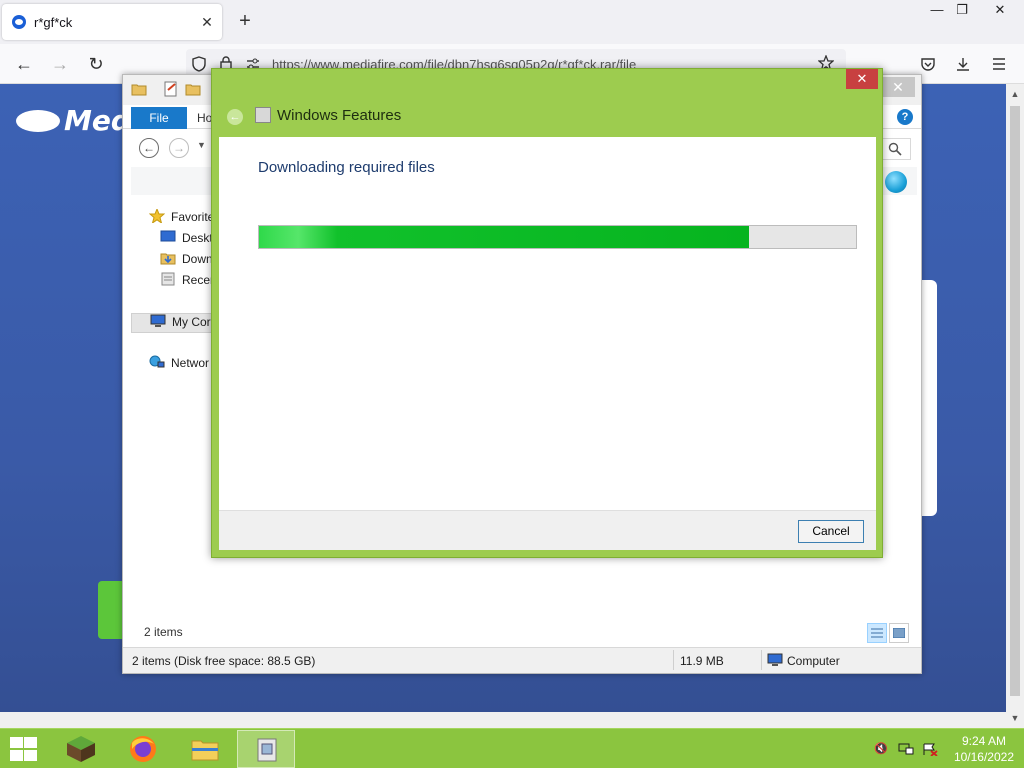 The width and height of the screenshot is (1024, 768). Describe the element at coordinates (111, 610) in the screenshot. I see `download-button` at that location.